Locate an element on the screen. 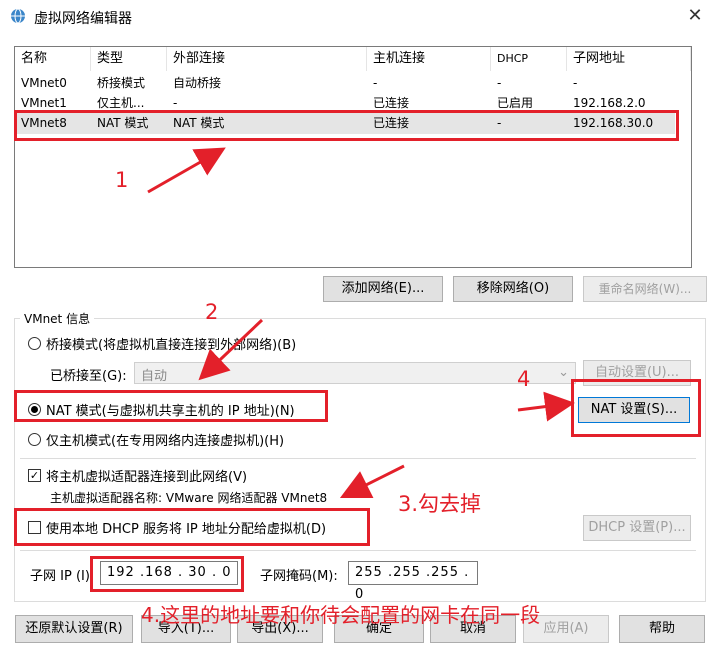  annotation-2: 2 is located at coordinates (212, 312).